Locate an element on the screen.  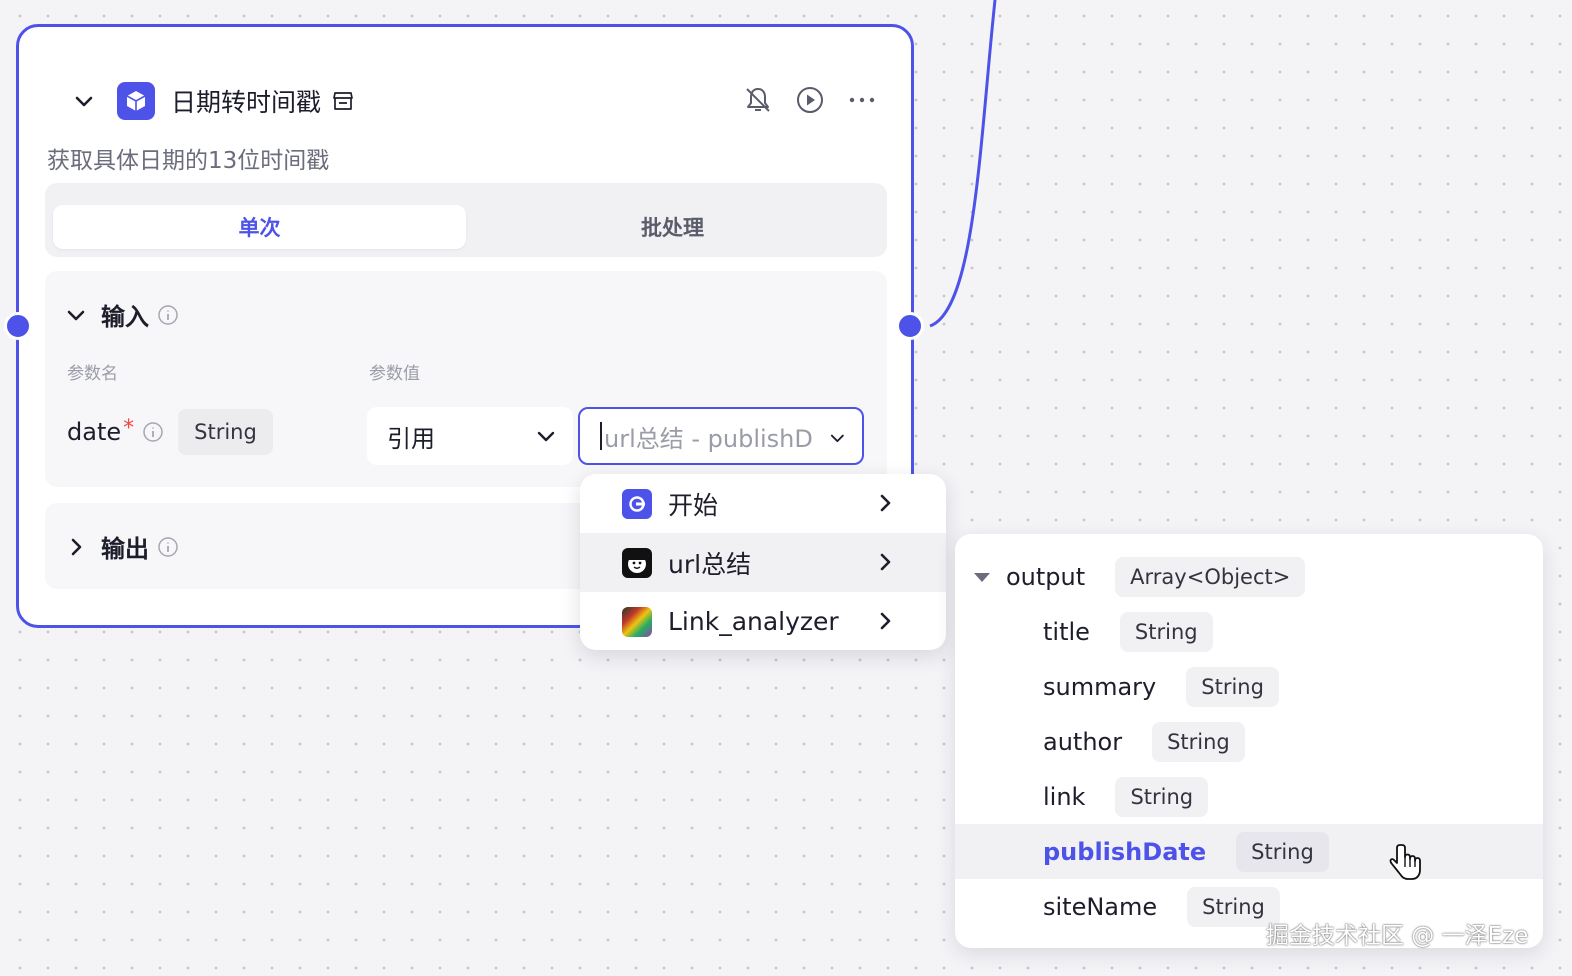
param-type-tag: String is located at coordinates (225, 432).